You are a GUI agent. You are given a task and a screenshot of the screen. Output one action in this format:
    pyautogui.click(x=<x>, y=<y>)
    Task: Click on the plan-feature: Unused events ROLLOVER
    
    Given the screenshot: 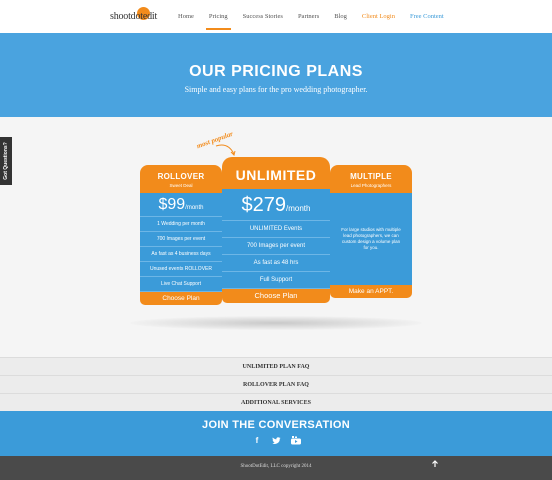 What is the action you would take?
    pyautogui.click(x=181, y=269)
    